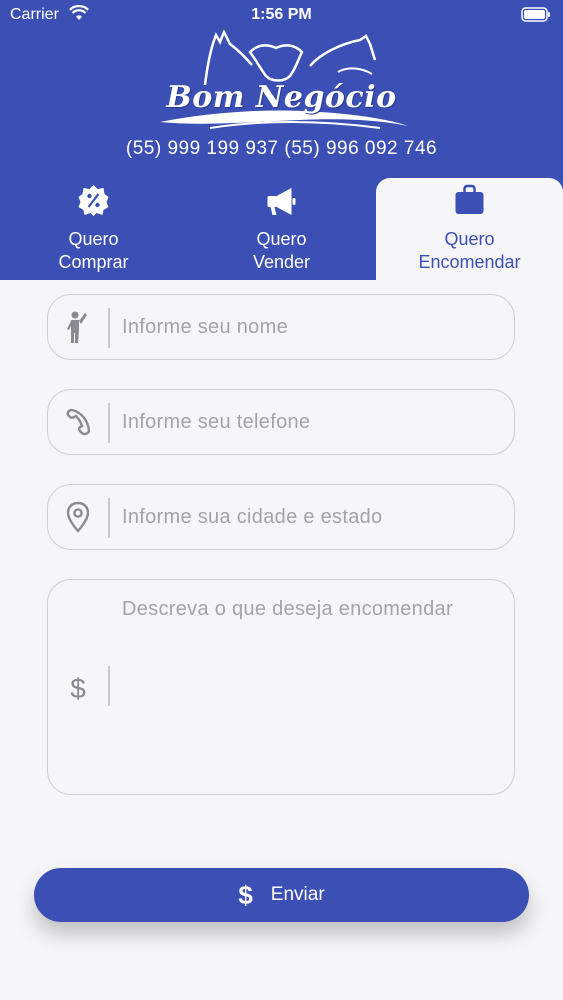  I want to click on tab-quero-comprar: Quero Comprar, so click(93, 229).